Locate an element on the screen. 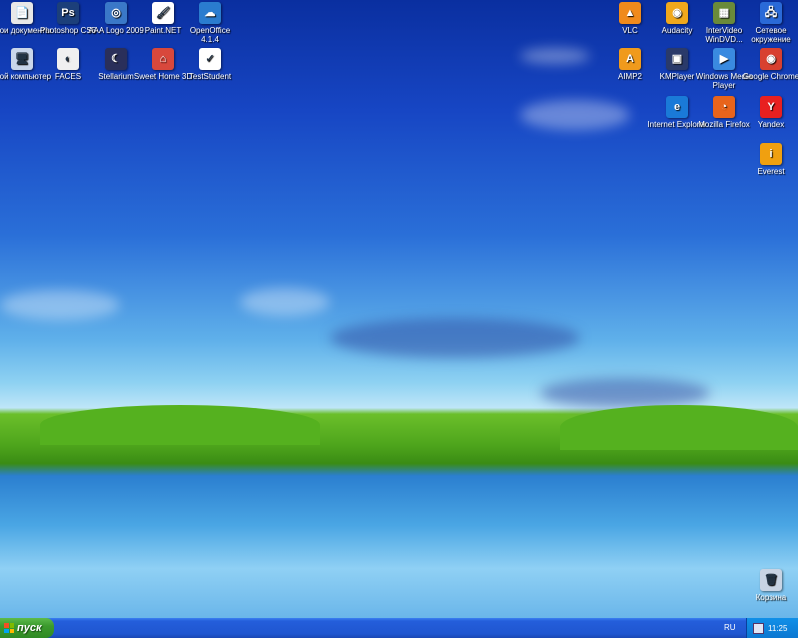  teststudent-icon: ✓ is located at coordinates (210, 59).